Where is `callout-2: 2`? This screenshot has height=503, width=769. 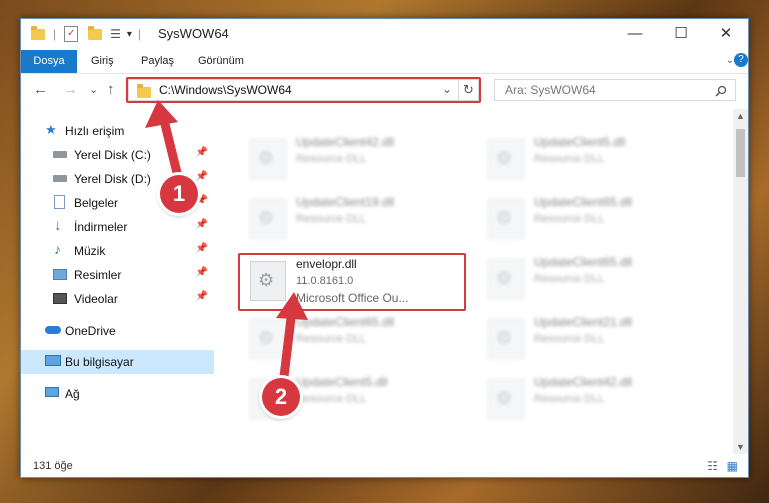
callout-2: 2 is located at coordinates (281, 397).